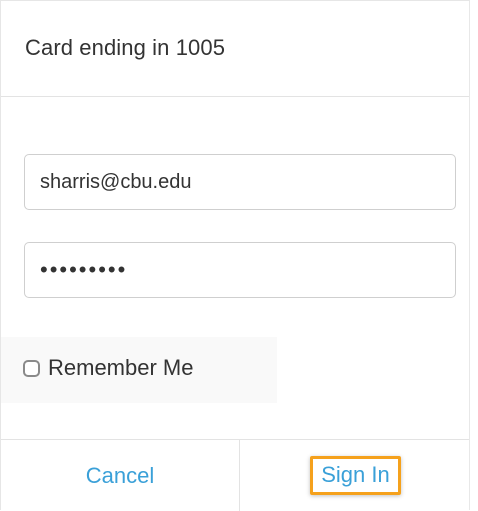  I want to click on cancel-button: Cancel, so click(120, 475).